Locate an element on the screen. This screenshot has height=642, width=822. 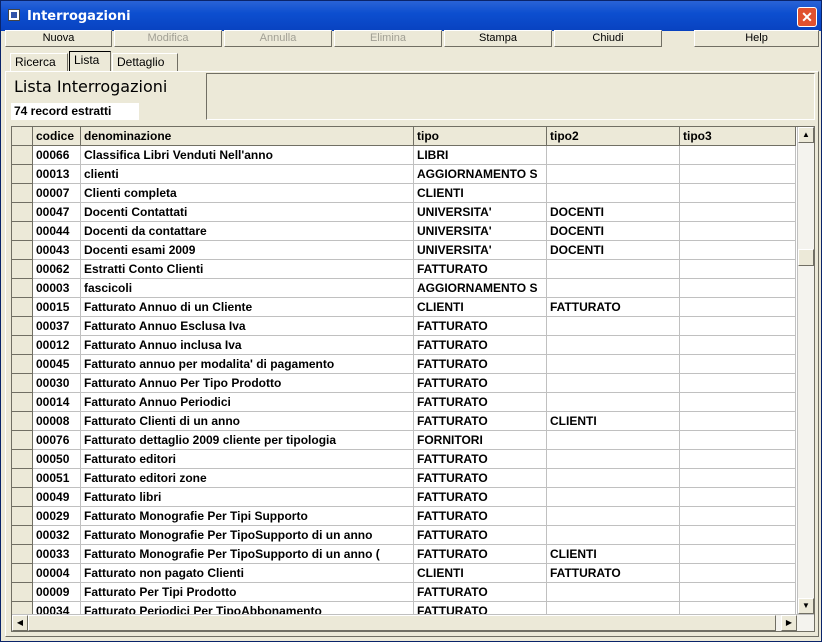
column-header-denominazione: denominazione is located at coordinates (247, 136).